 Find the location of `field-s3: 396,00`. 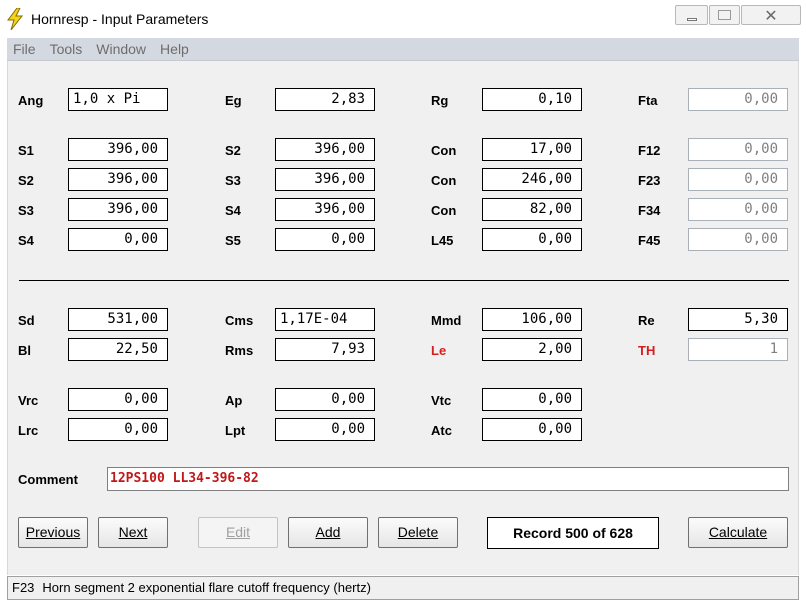

field-s3: 396,00 is located at coordinates (325, 179).